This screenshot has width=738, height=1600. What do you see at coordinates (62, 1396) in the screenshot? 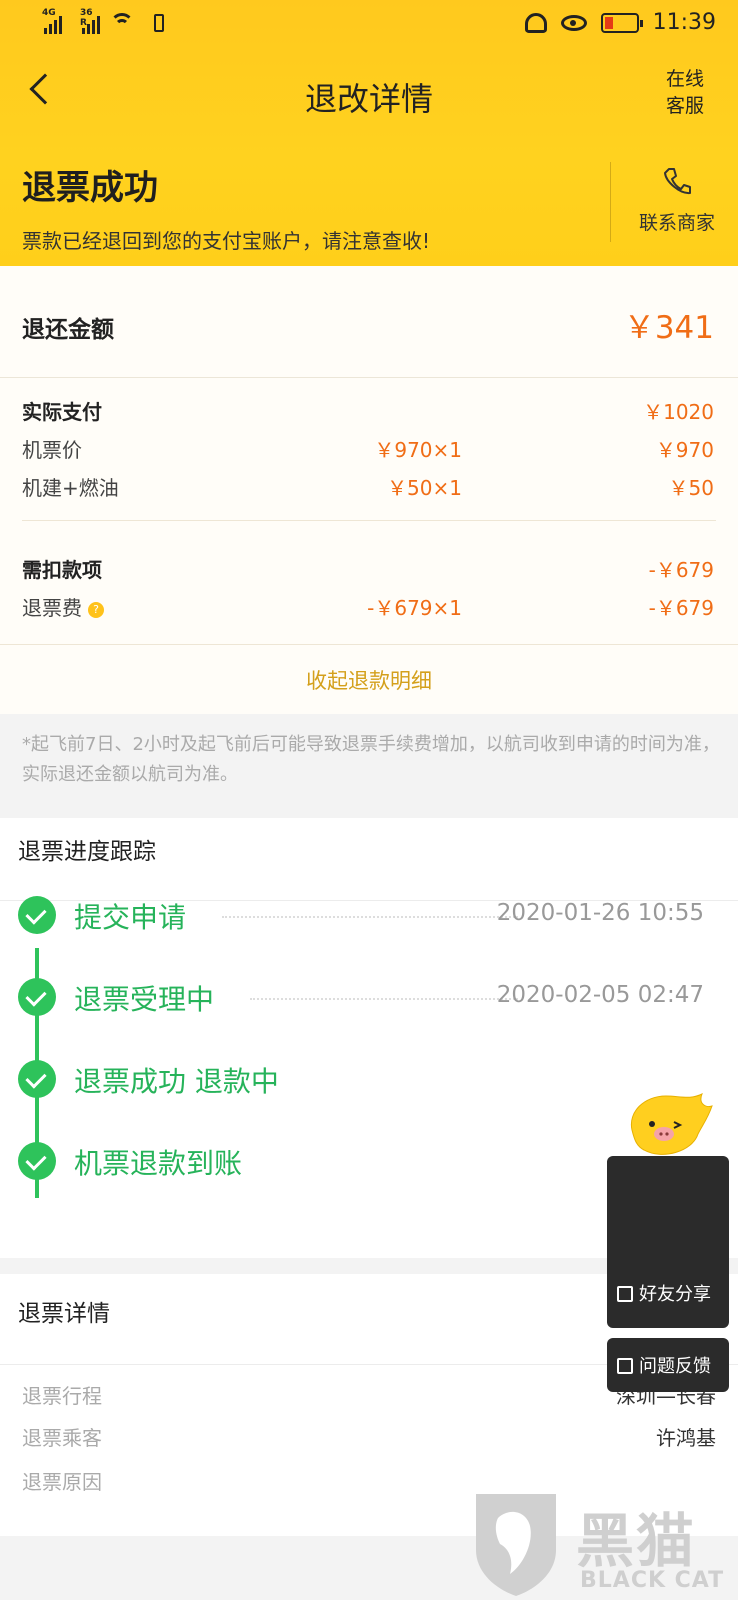
I see `detail-key: 退票行程` at bounding box center [62, 1396].